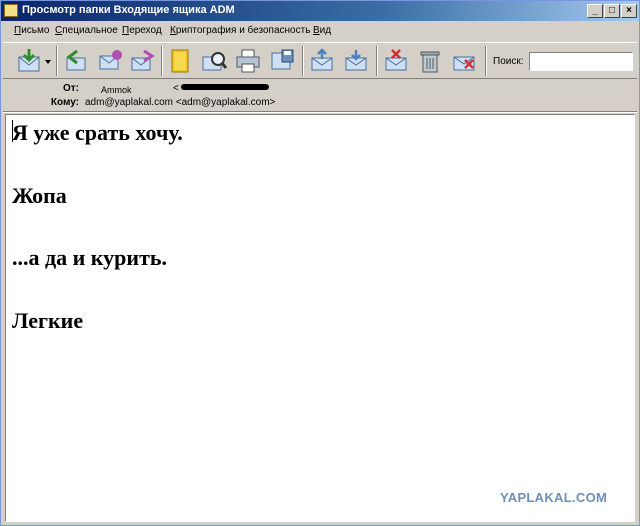 The width and height of the screenshot is (640, 526). I want to click on move-icon, so click(322, 61).